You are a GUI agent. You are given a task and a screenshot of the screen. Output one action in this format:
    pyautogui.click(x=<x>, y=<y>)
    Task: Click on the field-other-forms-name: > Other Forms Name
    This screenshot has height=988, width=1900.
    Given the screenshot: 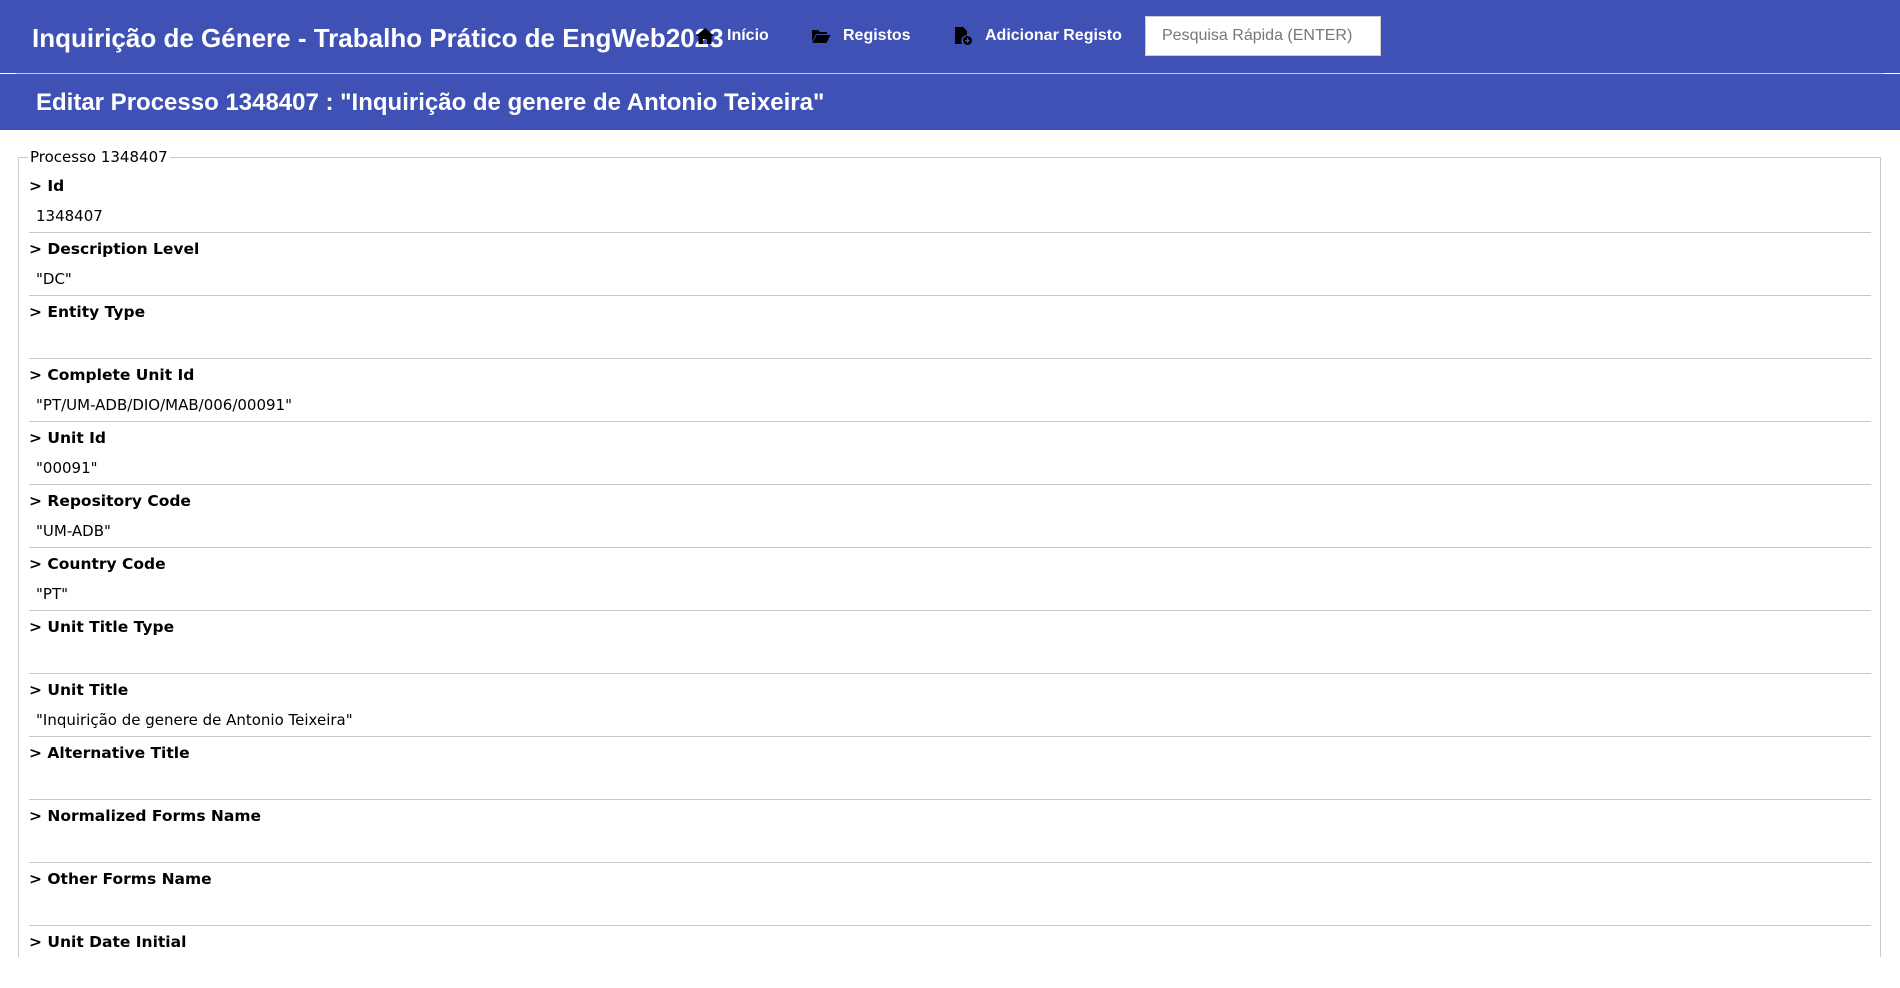 What is the action you would take?
    pyautogui.click(x=950, y=894)
    